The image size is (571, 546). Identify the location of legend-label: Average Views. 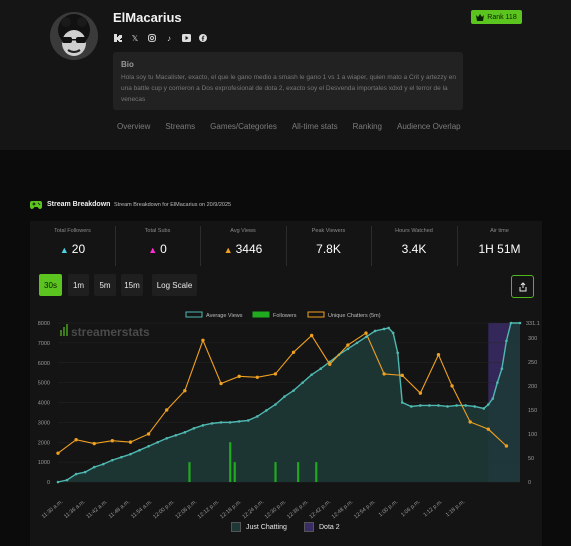
(224, 316).